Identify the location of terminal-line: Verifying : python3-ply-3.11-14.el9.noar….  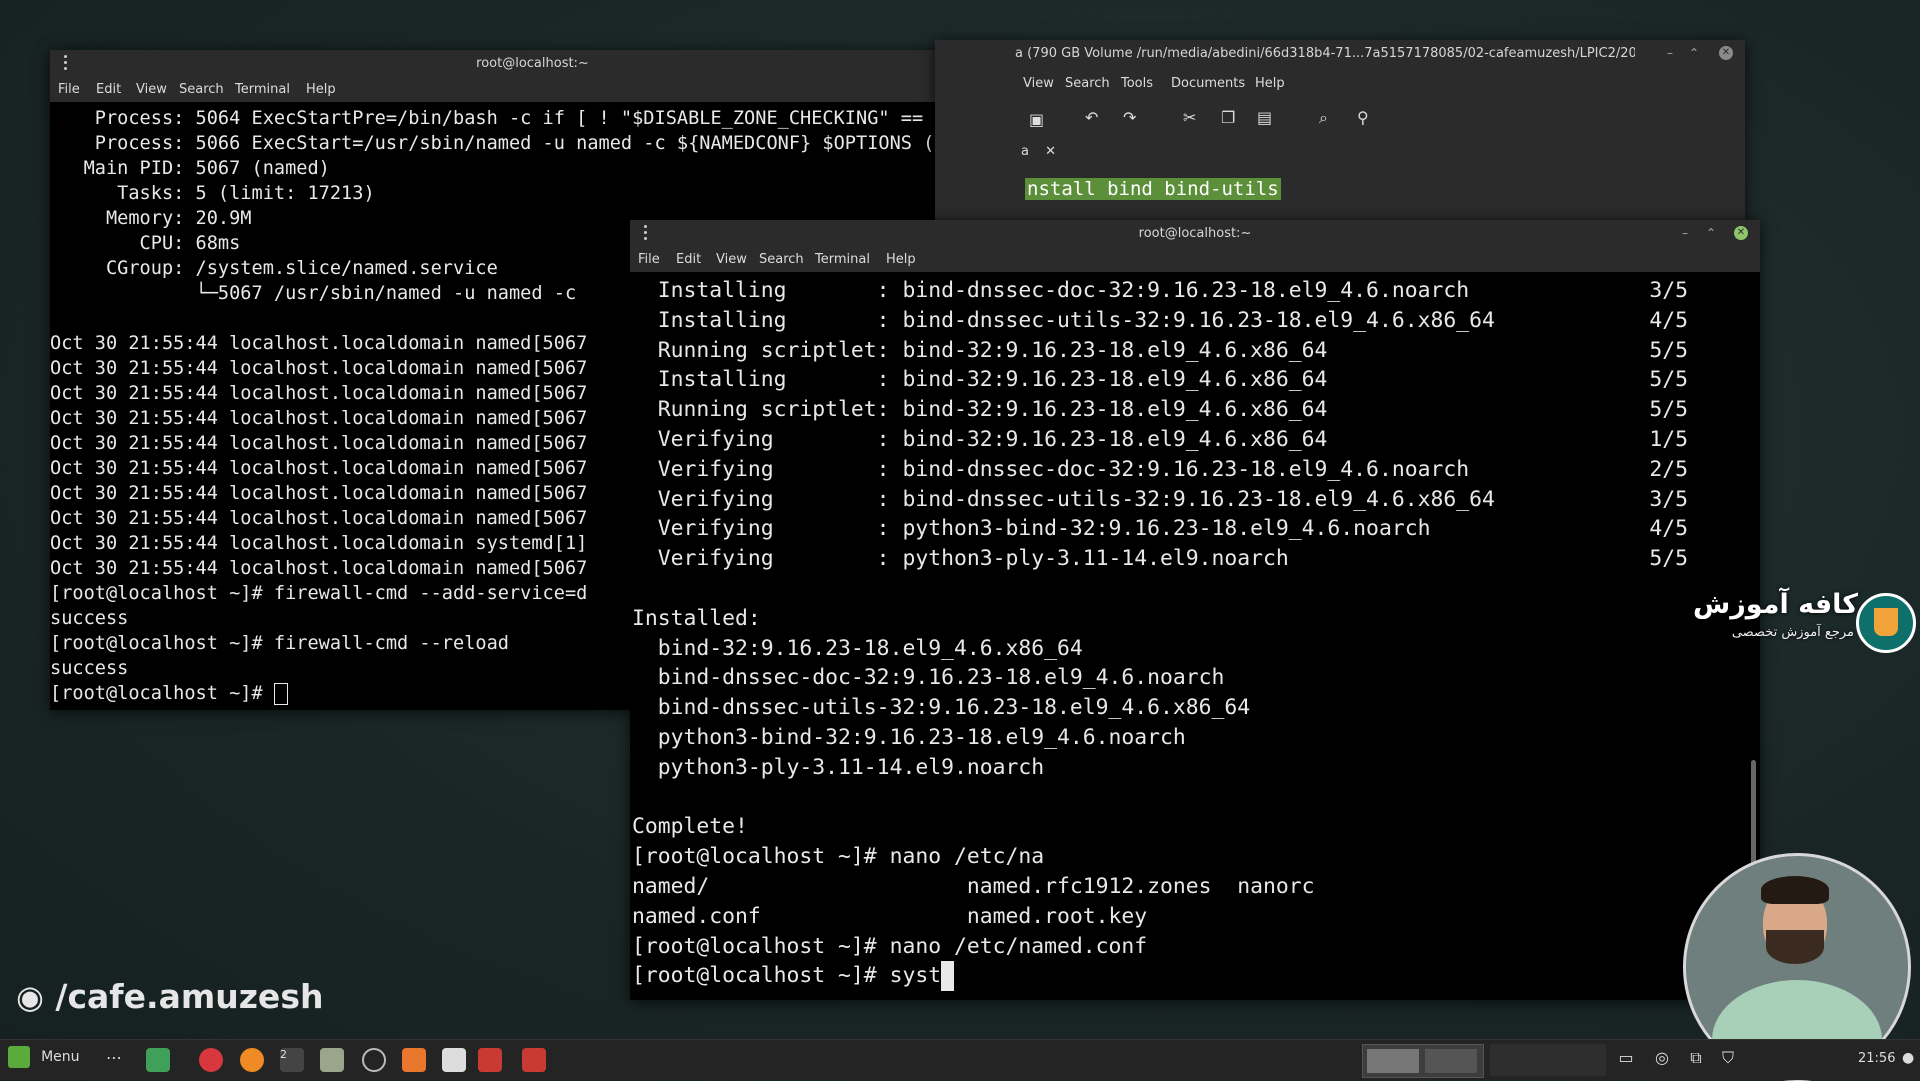
(1160, 559).